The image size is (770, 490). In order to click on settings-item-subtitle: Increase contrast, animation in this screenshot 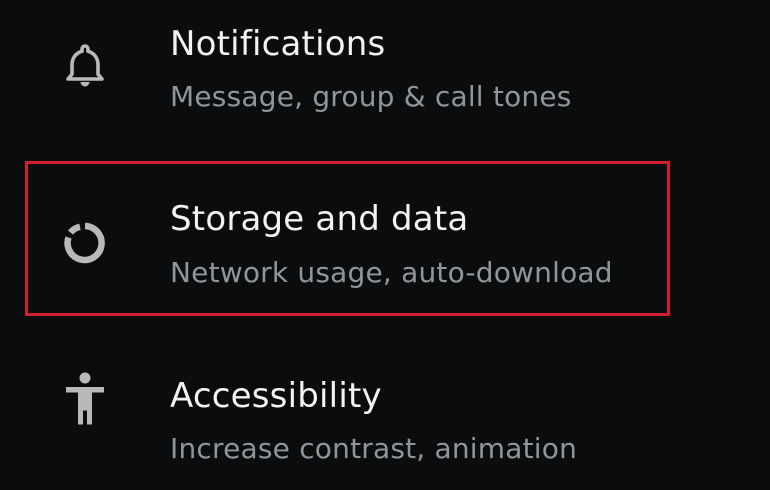, I will do `click(374, 448)`.